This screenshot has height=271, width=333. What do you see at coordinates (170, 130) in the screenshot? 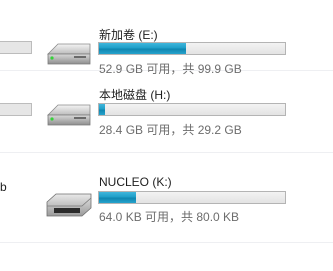
I see `drive-free-space: 28.4 GB 可用，共 29.2 GB` at bounding box center [170, 130].